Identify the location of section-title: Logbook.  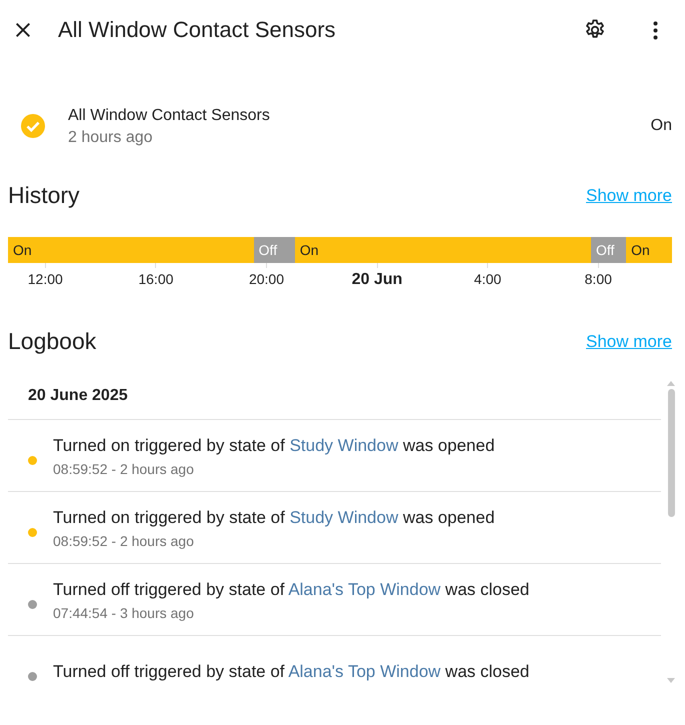
(52, 341).